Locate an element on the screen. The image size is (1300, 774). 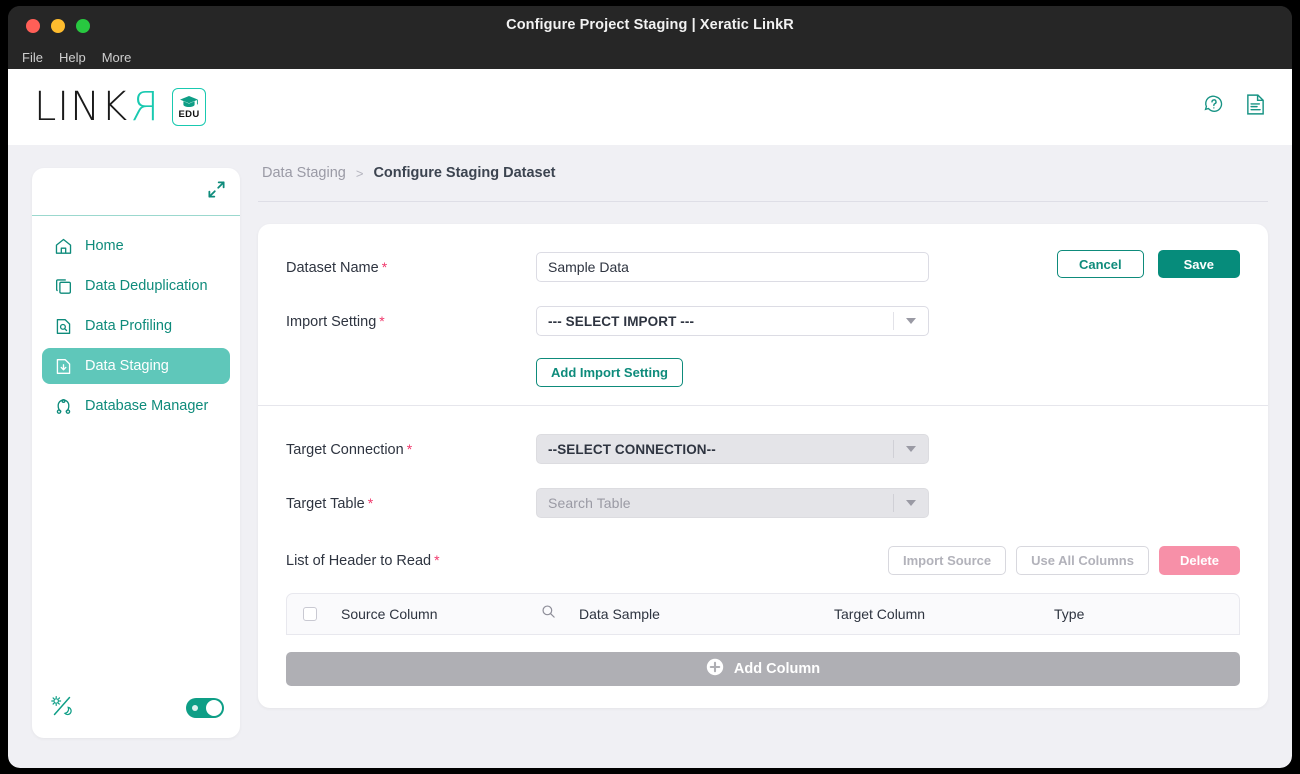
sidebar-item-data-profiling: Data Profiling is located at coordinates (136, 326).